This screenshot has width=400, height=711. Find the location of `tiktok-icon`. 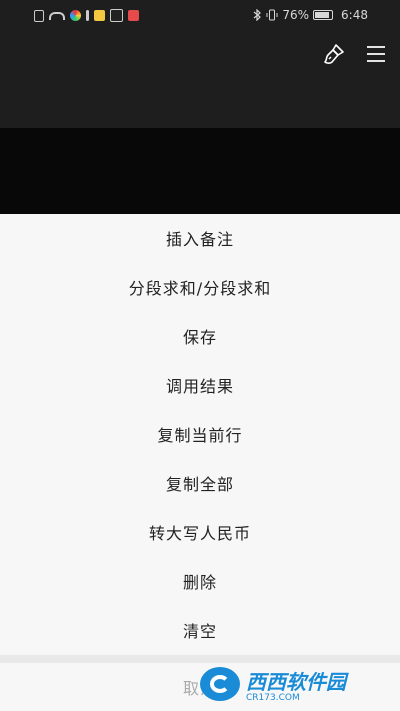

tiktok-icon is located at coordinates (116, 15).